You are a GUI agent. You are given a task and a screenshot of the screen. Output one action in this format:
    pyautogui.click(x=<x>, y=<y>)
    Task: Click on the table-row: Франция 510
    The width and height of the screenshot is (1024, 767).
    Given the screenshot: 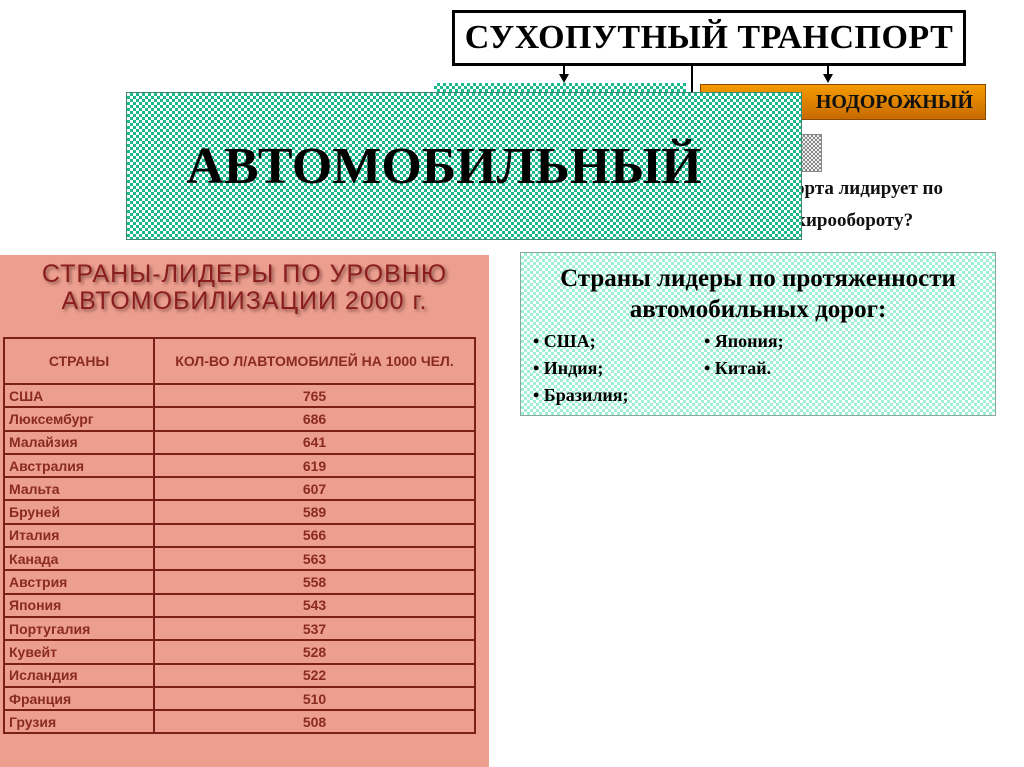 What is the action you would take?
    pyautogui.click(x=239, y=698)
    